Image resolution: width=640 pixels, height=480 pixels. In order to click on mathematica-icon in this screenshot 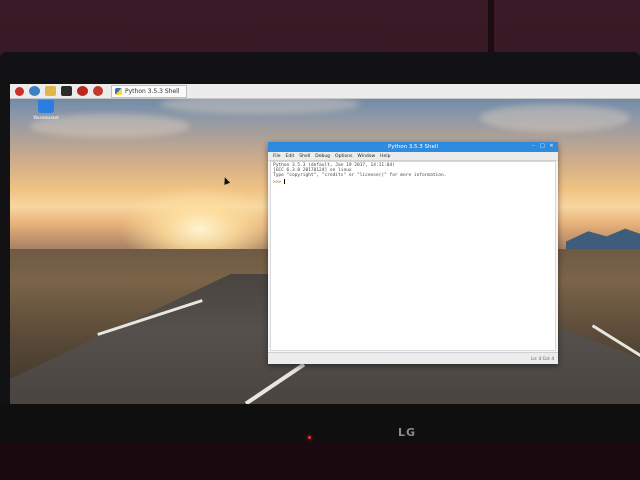, I will do `click(82, 91)`.